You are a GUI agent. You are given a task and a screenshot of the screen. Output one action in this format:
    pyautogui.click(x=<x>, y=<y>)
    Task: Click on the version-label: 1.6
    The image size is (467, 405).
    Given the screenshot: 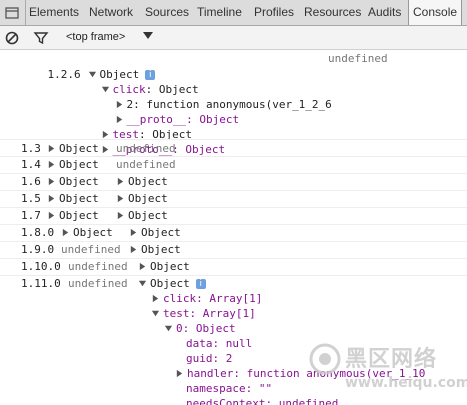 What is the action you would take?
    pyautogui.click(x=31, y=181)
    